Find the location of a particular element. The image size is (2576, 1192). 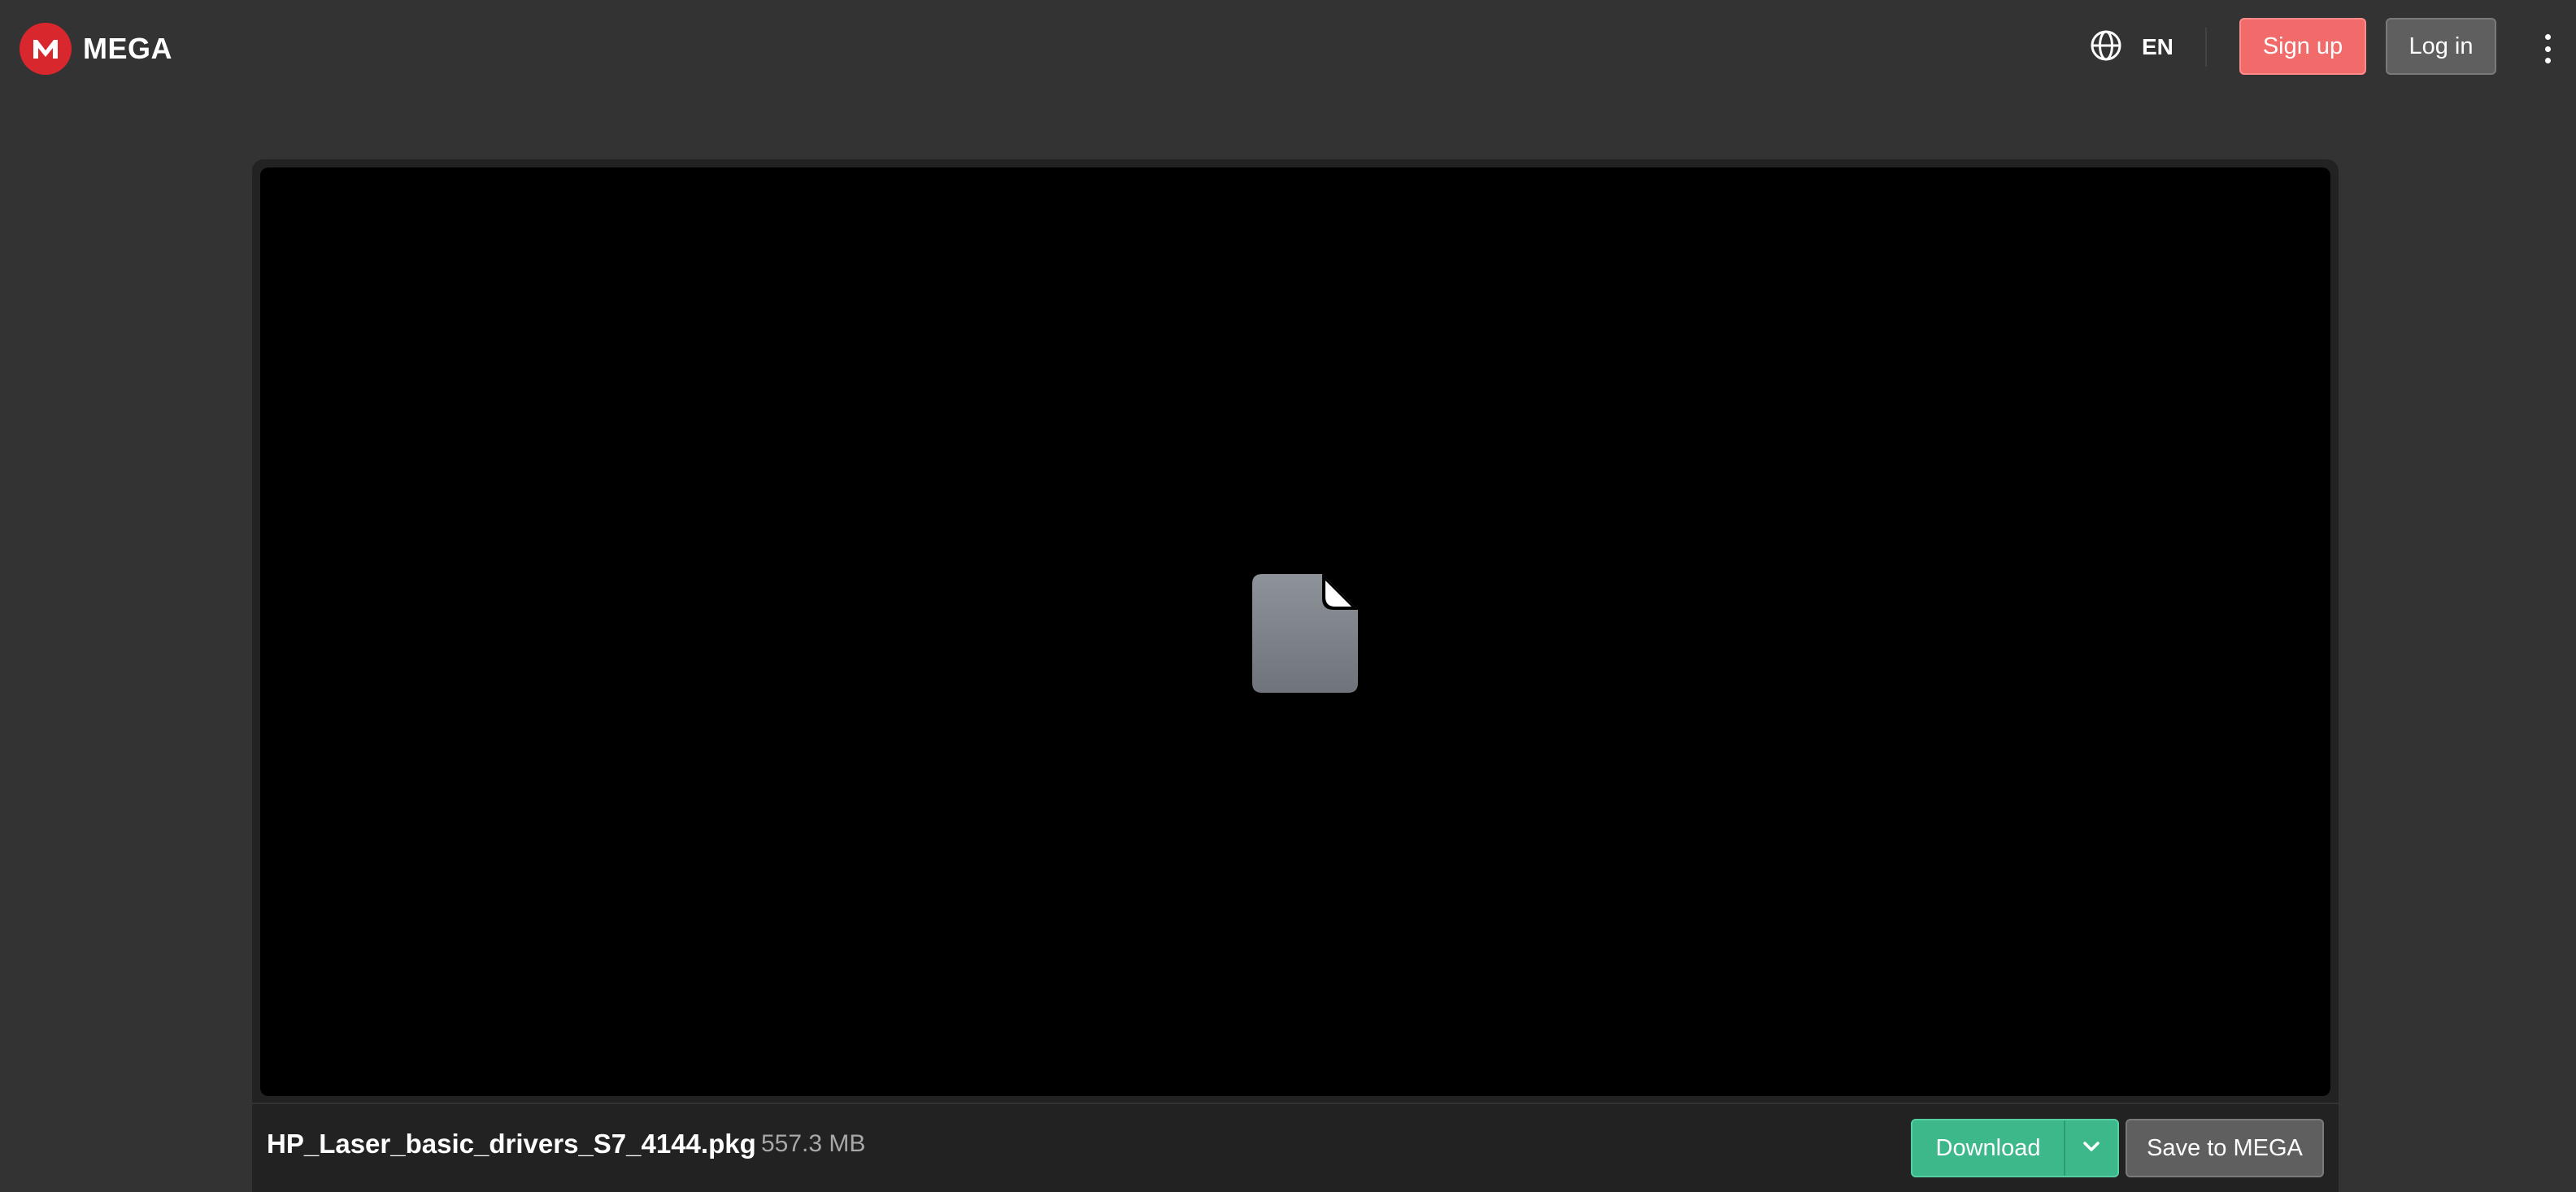

more-vertical-icon is located at coordinates (2548, 49).